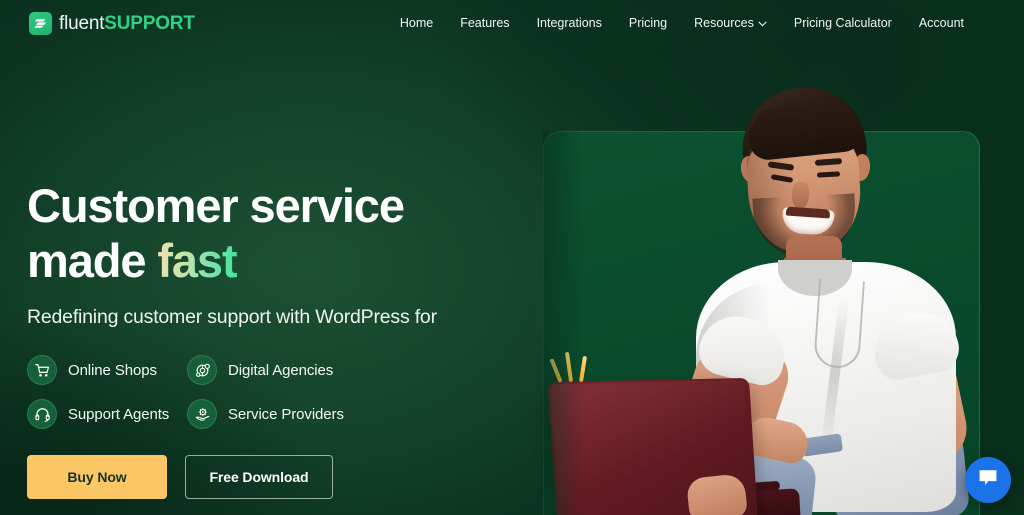  I want to click on nav-item-integrations: Integrations, so click(569, 23).